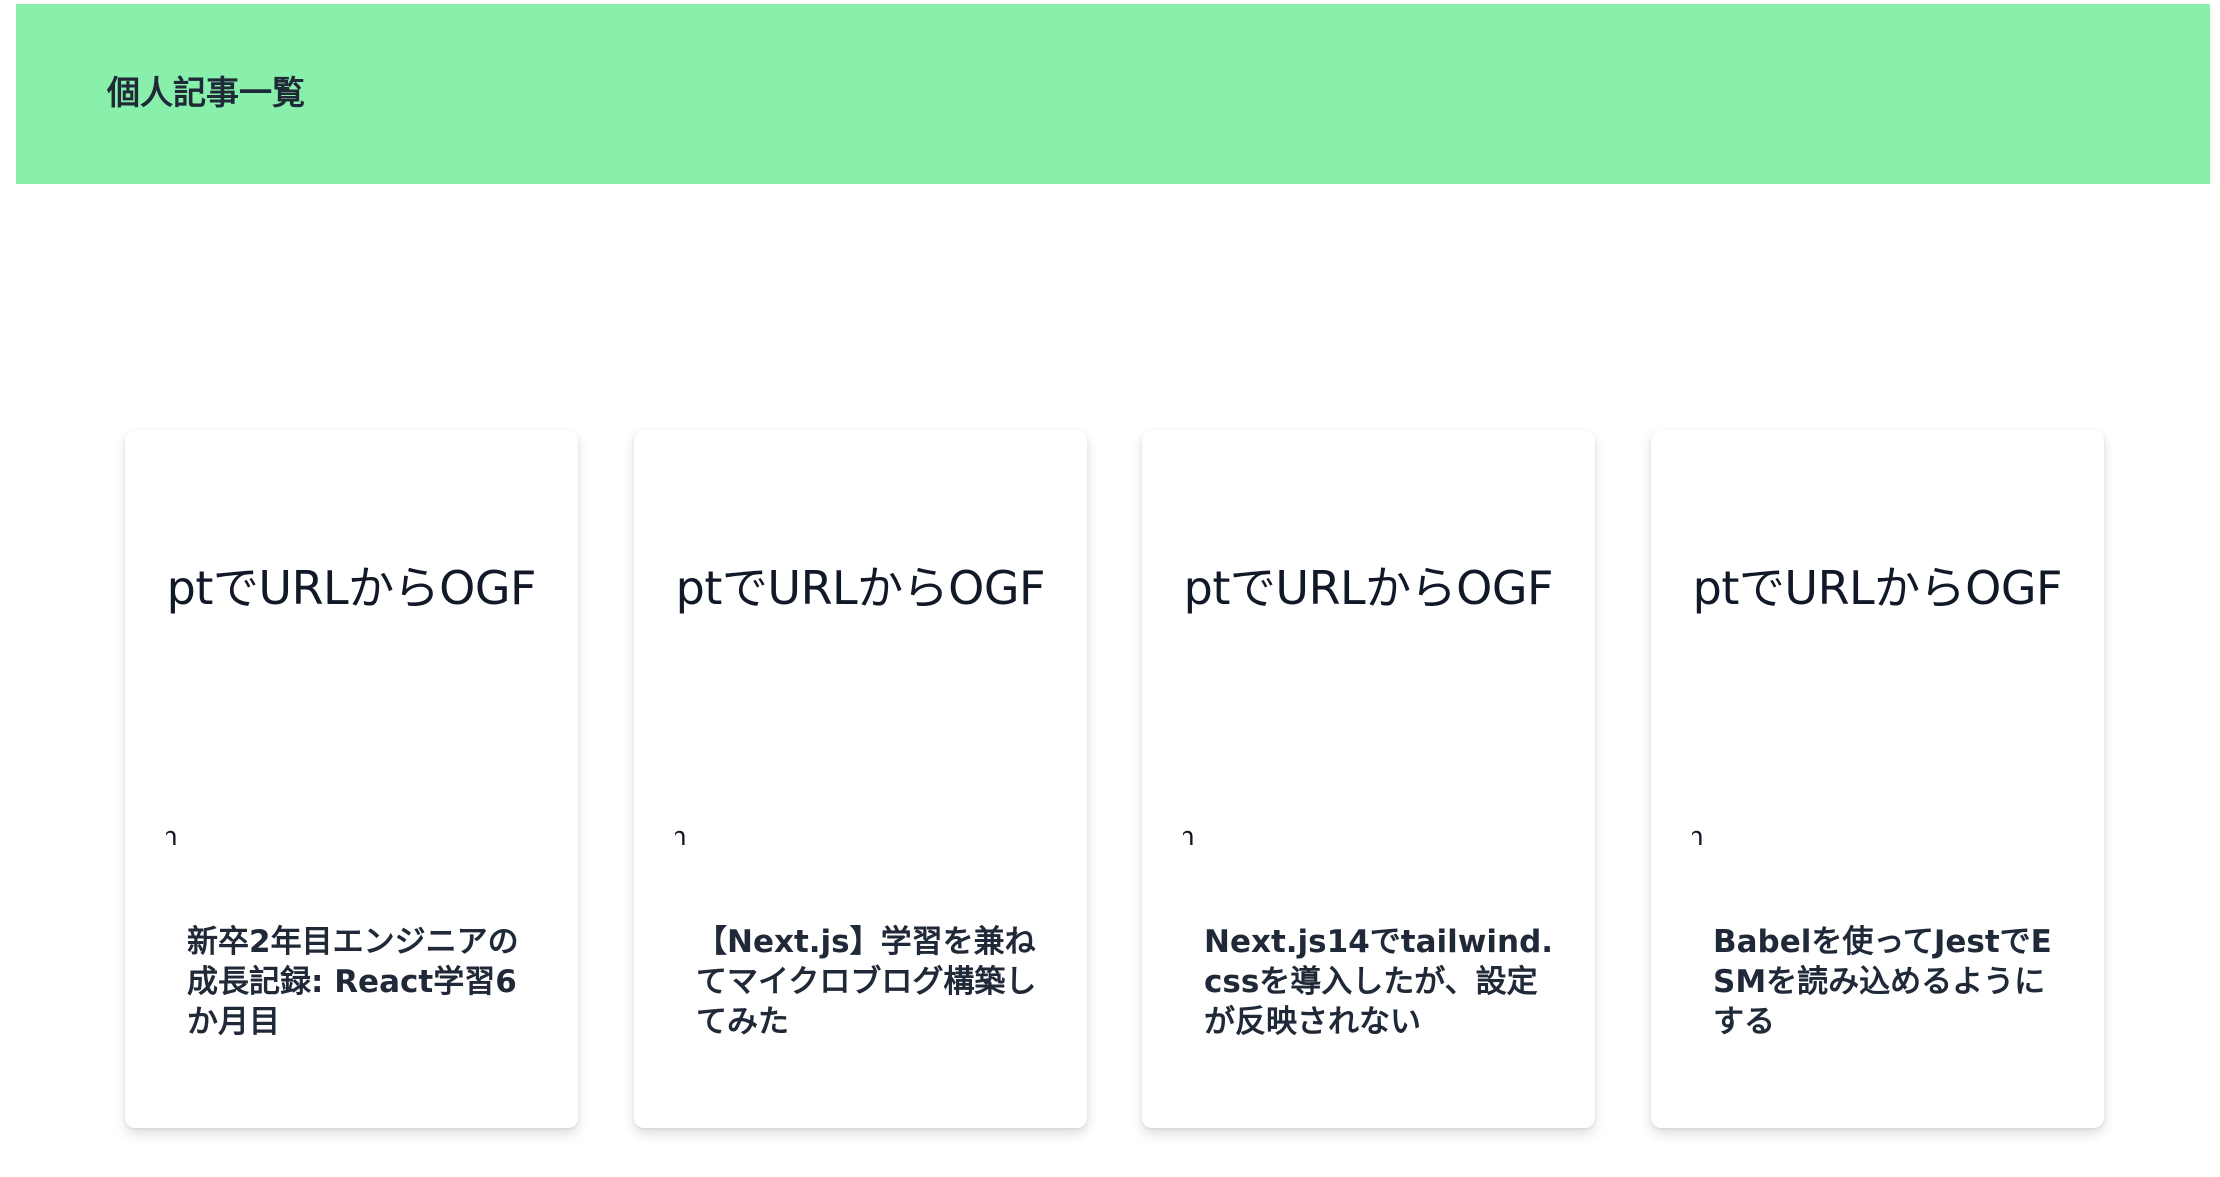 This screenshot has height=1177, width=2220. Describe the element at coordinates (367, 982) in the screenshot. I see `article-title: 新卒2年目エンジニアの成長記録: React学習6か月目` at that location.